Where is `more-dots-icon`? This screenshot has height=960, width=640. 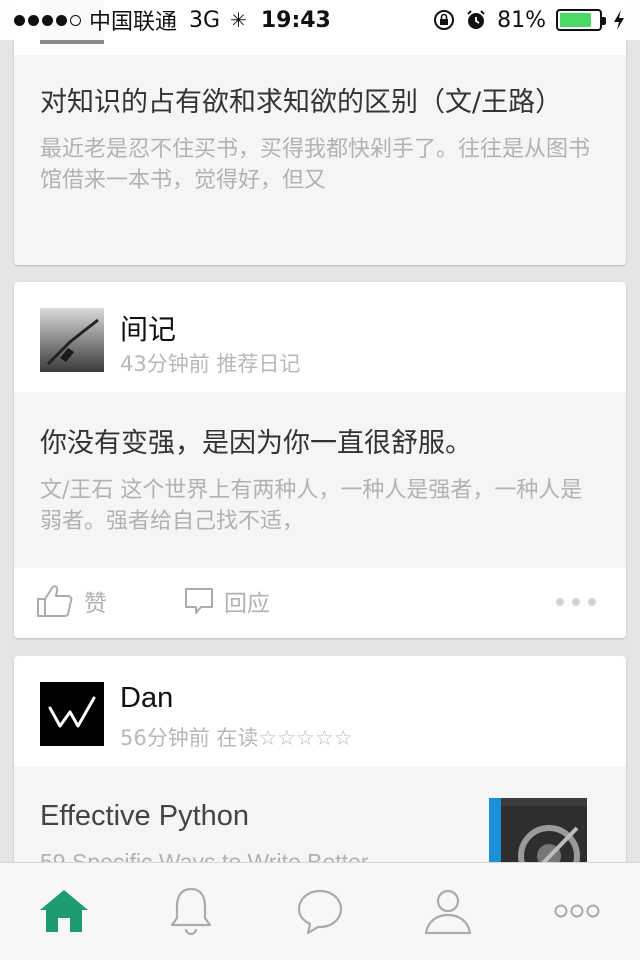
more-dots-icon is located at coordinates (576, 602).